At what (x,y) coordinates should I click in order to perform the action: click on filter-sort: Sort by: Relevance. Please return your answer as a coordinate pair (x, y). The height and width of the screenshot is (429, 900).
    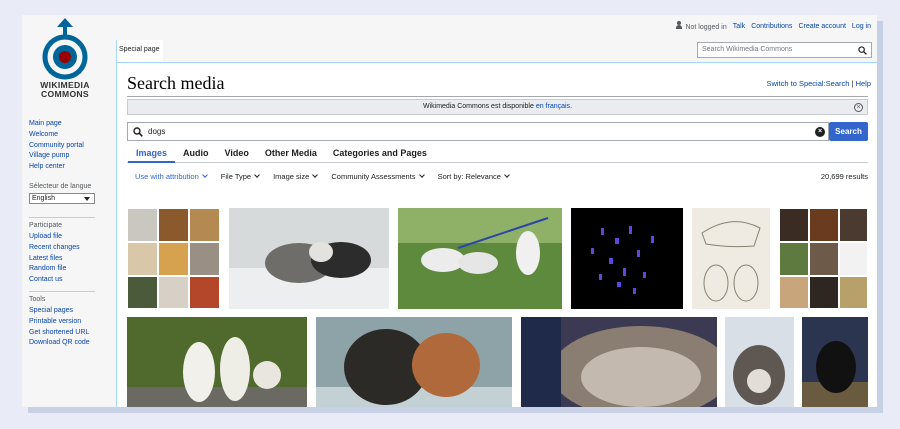
    Looking at the image, I should click on (473, 176).